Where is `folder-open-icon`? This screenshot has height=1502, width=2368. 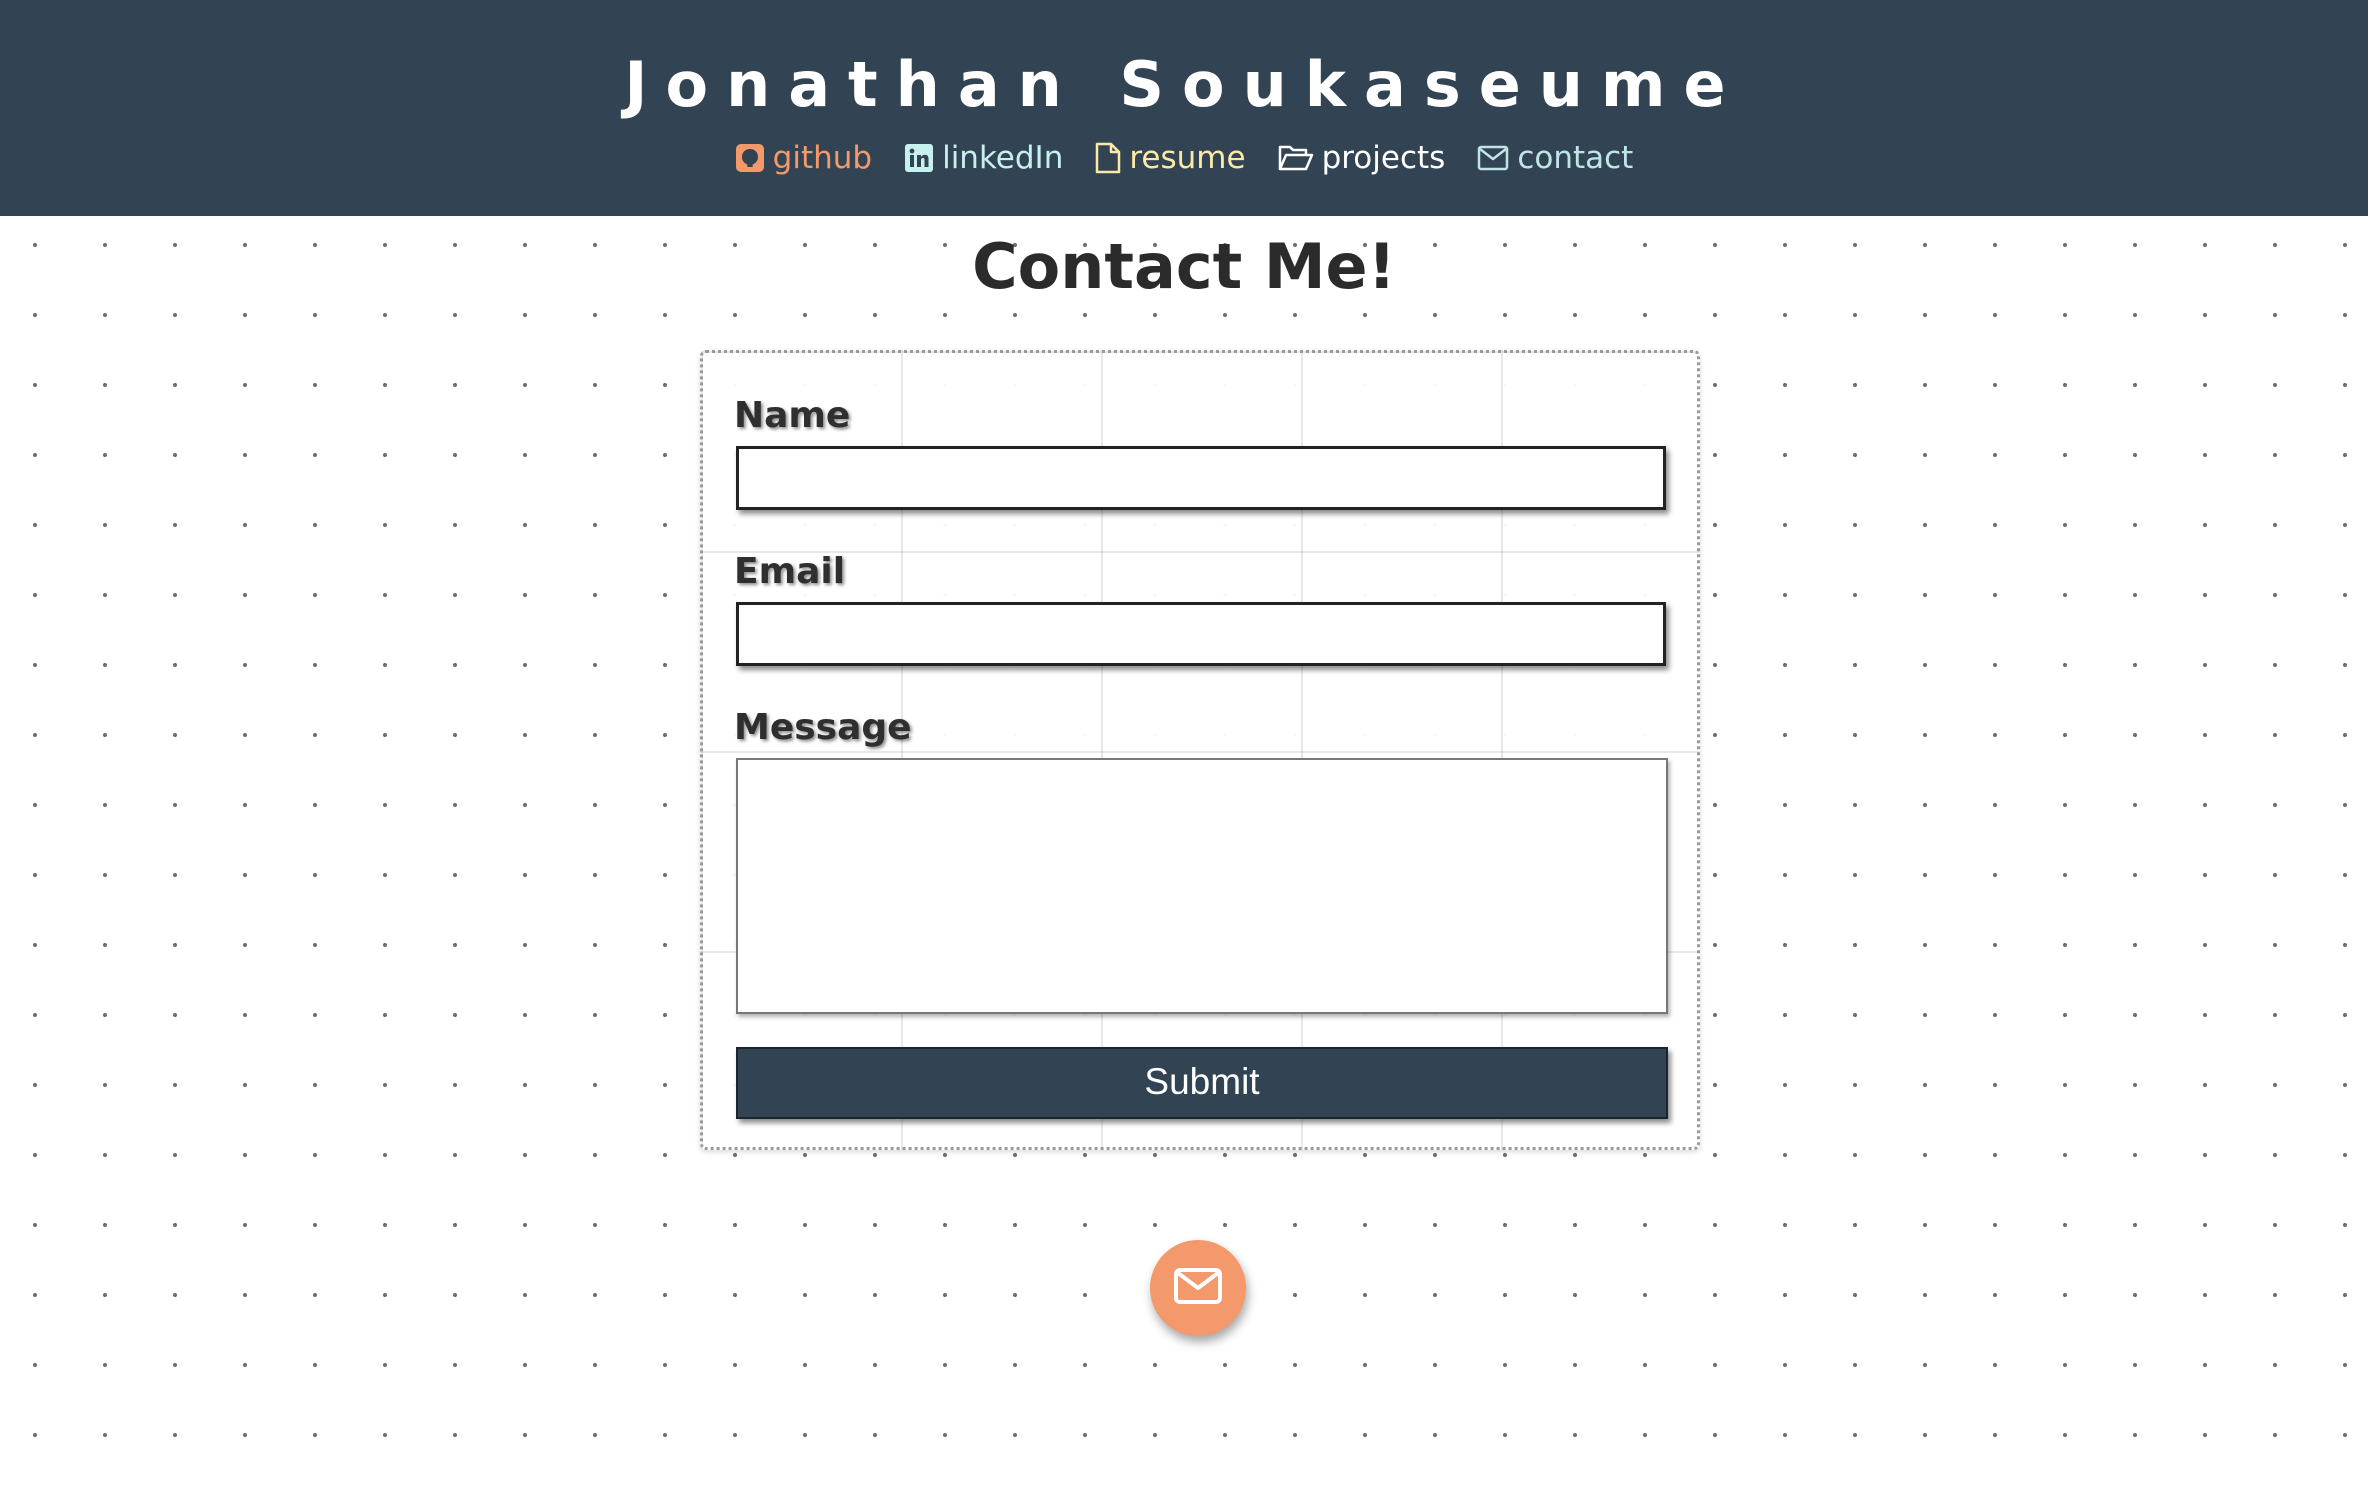
folder-open-icon is located at coordinates (1296, 158).